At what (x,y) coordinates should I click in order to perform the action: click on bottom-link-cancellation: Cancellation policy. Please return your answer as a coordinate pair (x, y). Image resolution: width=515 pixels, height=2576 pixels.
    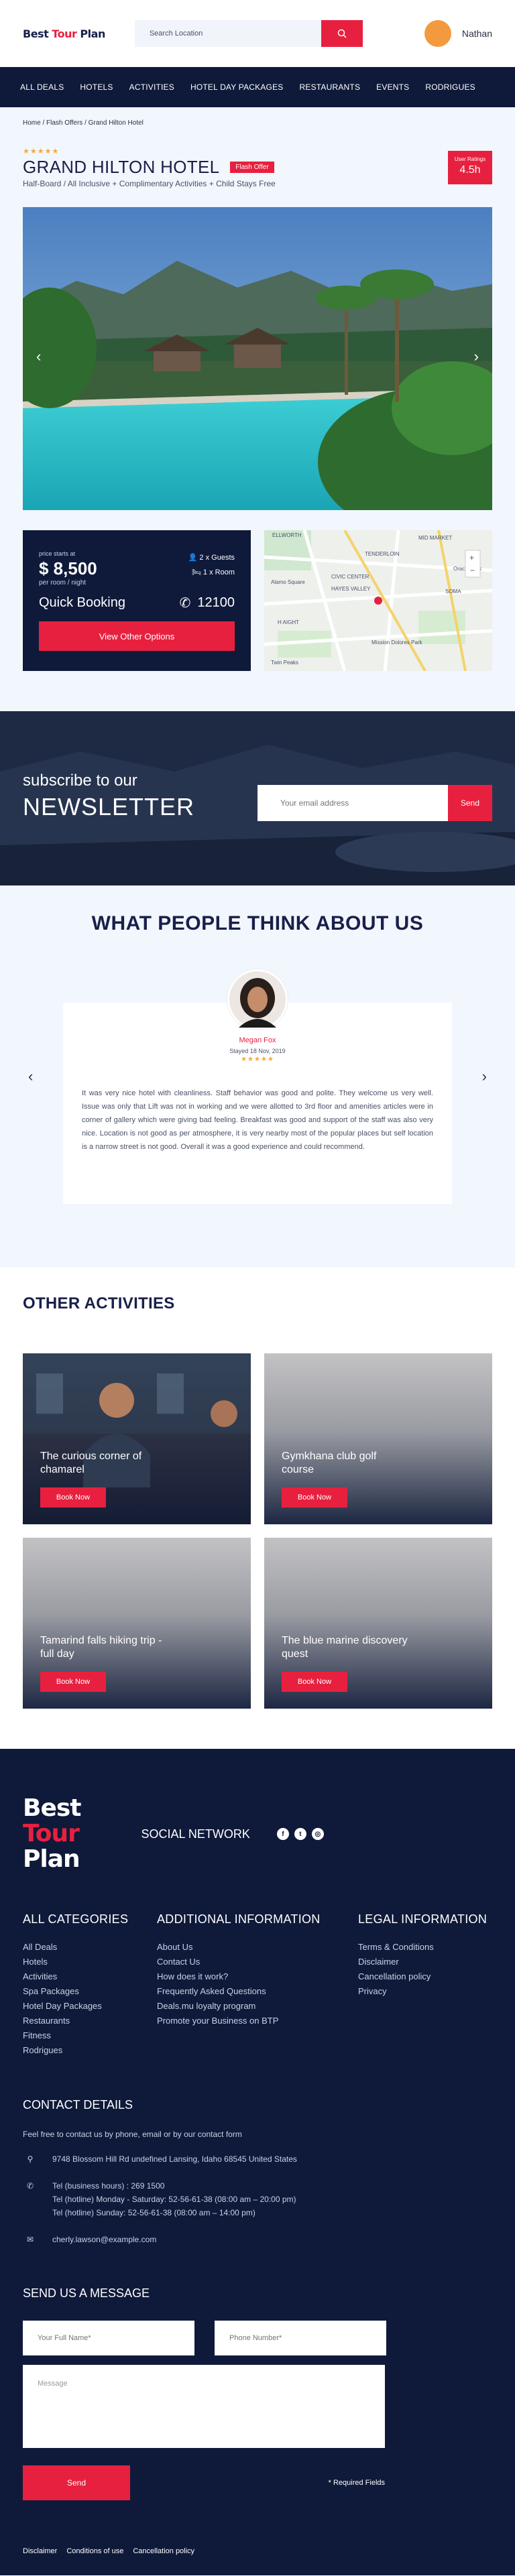
    Looking at the image, I should click on (163, 2551).